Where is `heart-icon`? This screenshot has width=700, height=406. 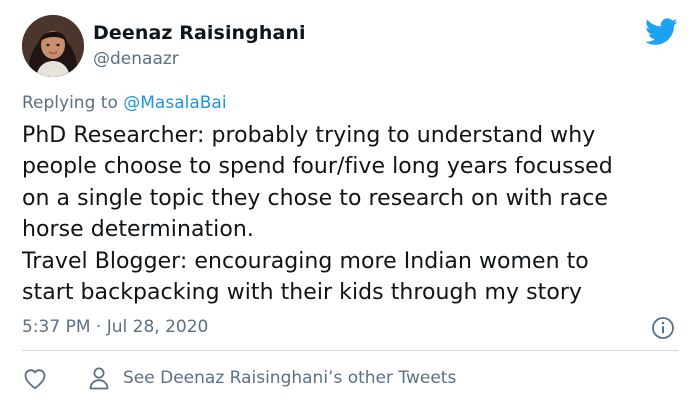
heart-icon is located at coordinates (35, 379).